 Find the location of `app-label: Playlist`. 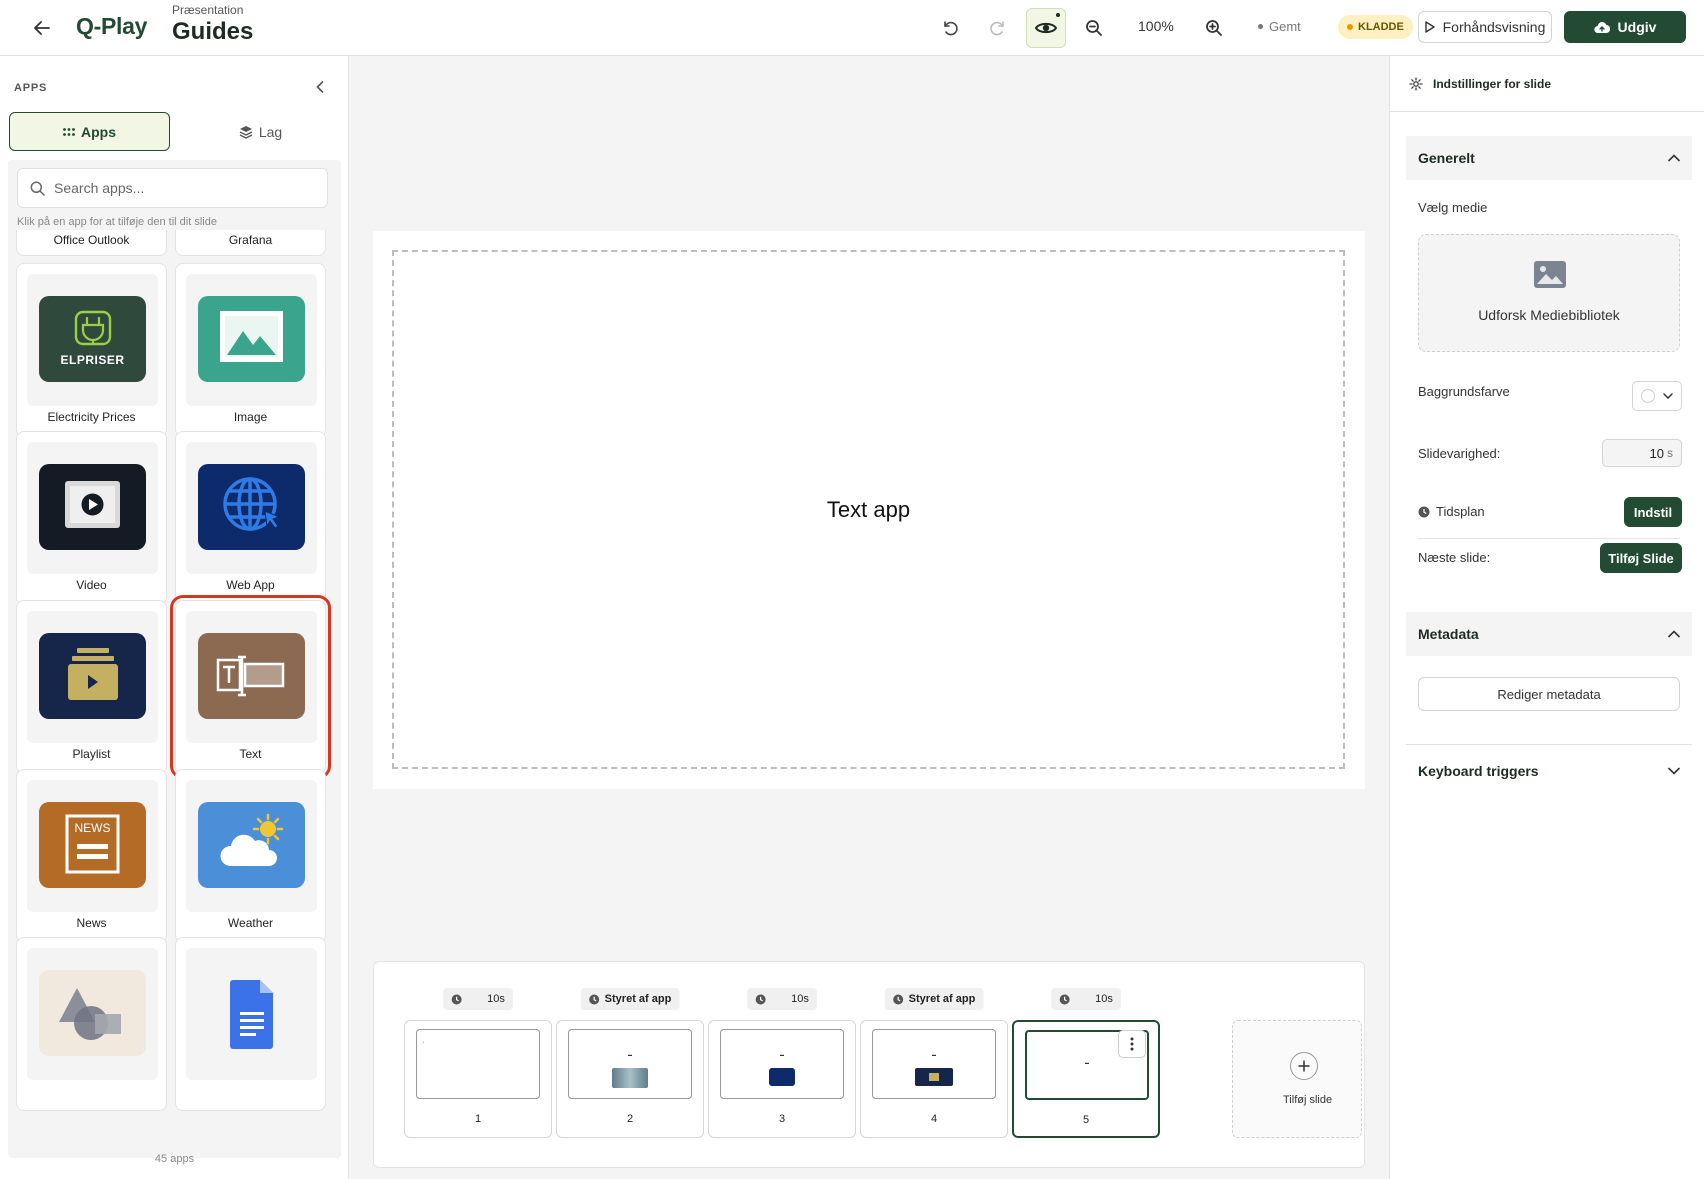

app-label: Playlist is located at coordinates (91, 754).